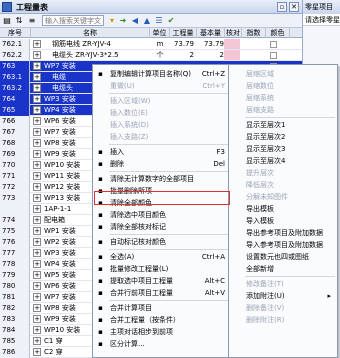 The image size is (340, 358). What do you see at coordinates (321, 20) in the screenshot?
I see `side-panel-hint: 请选择零星` at bounding box center [321, 20].